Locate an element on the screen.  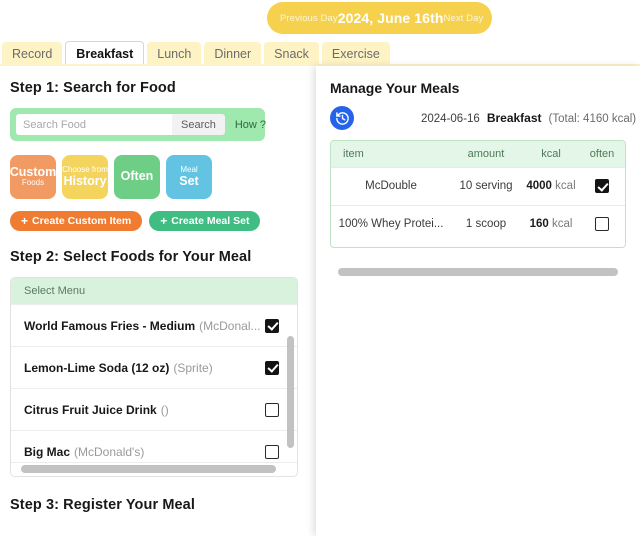
table-row: McDouble 10 serving 4000 kcal is located at coordinates (478, 185).